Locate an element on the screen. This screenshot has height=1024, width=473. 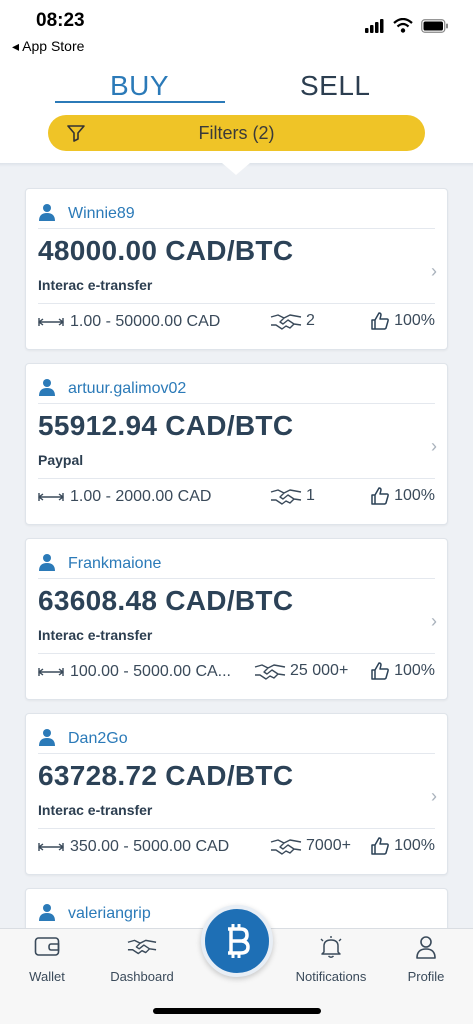
wifi-icon is located at coordinates (403, 25).